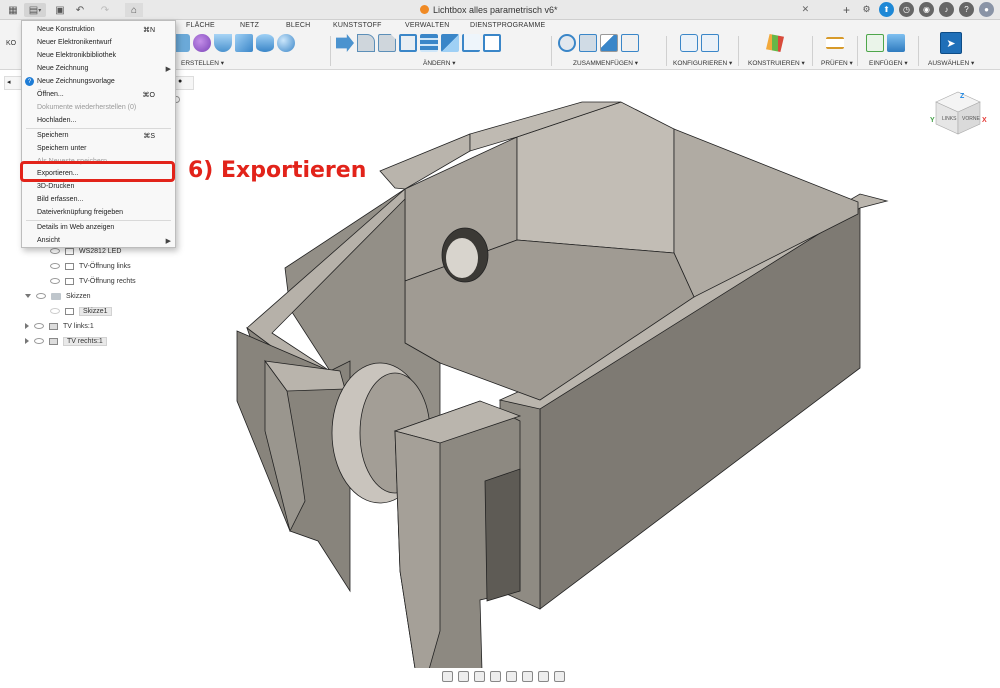 This screenshot has height=688, width=1000. What do you see at coordinates (387, 43) in the screenshot?
I see `chamfer-icon` at bounding box center [387, 43].